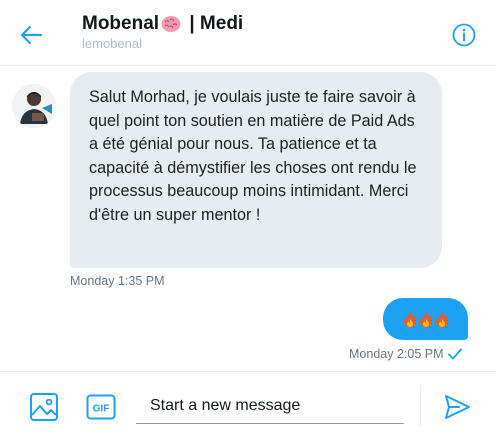 The image size is (496, 438). What do you see at coordinates (121, 23) in the screenshot?
I see `title-name: Mobenal` at bounding box center [121, 23].